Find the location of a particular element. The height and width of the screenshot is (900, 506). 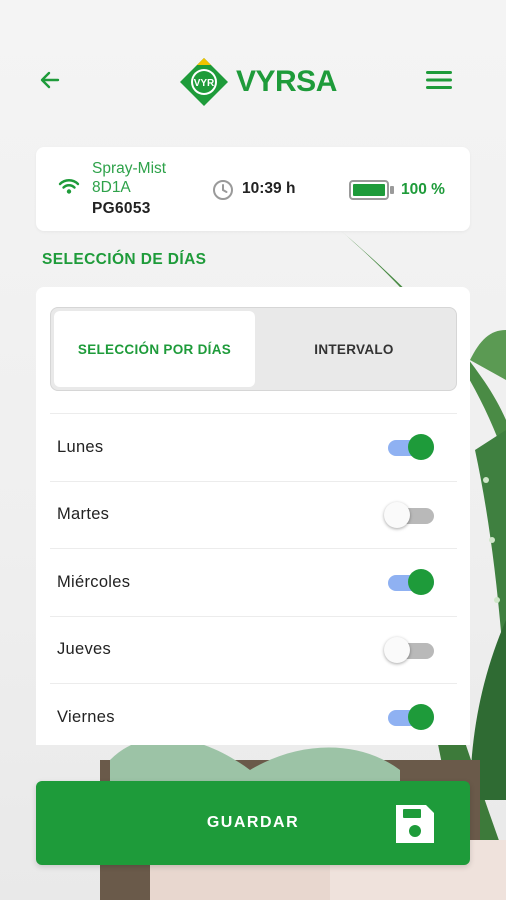

day-label: Lunes is located at coordinates (80, 446).